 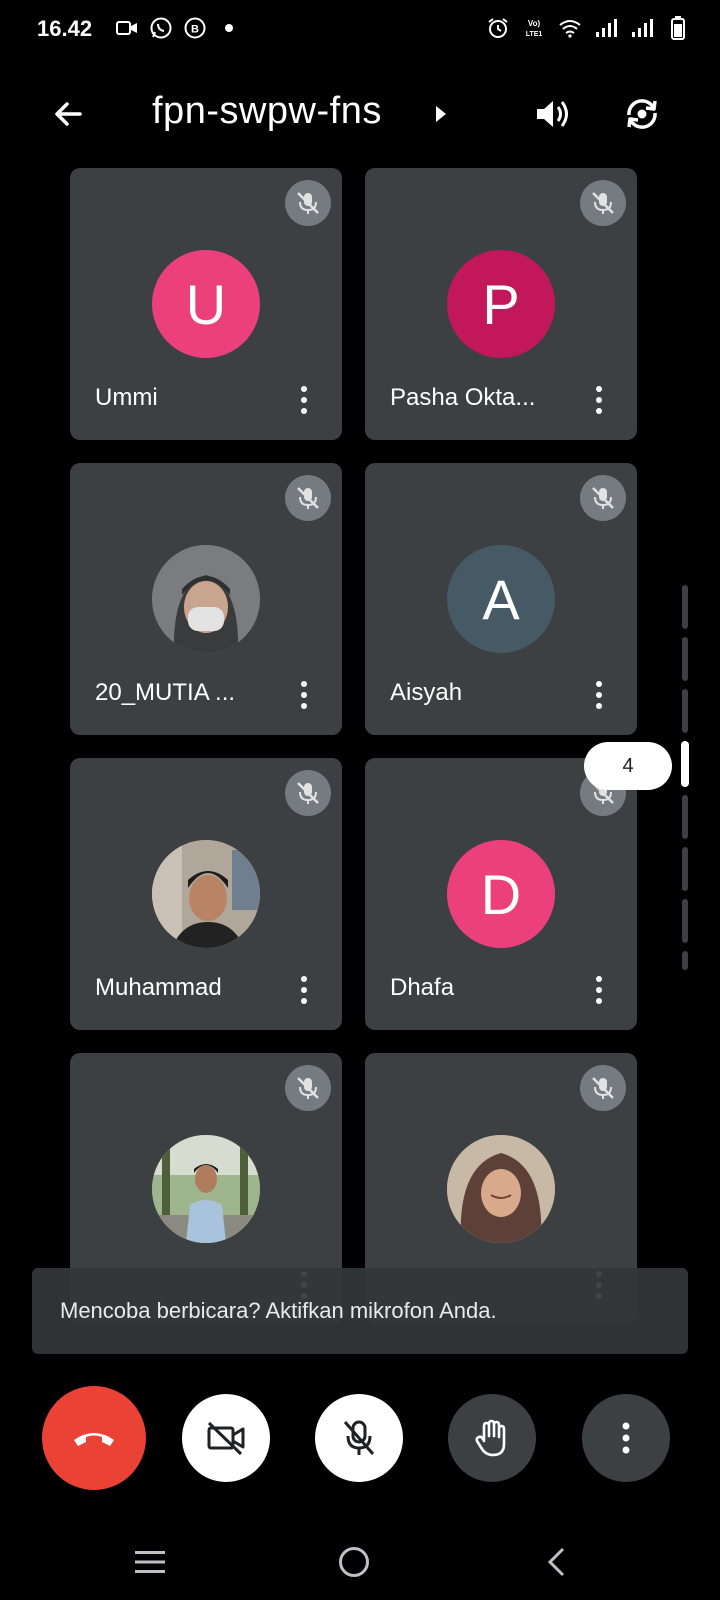 I want to click on svg-text: Vo), so click(x=534, y=23).